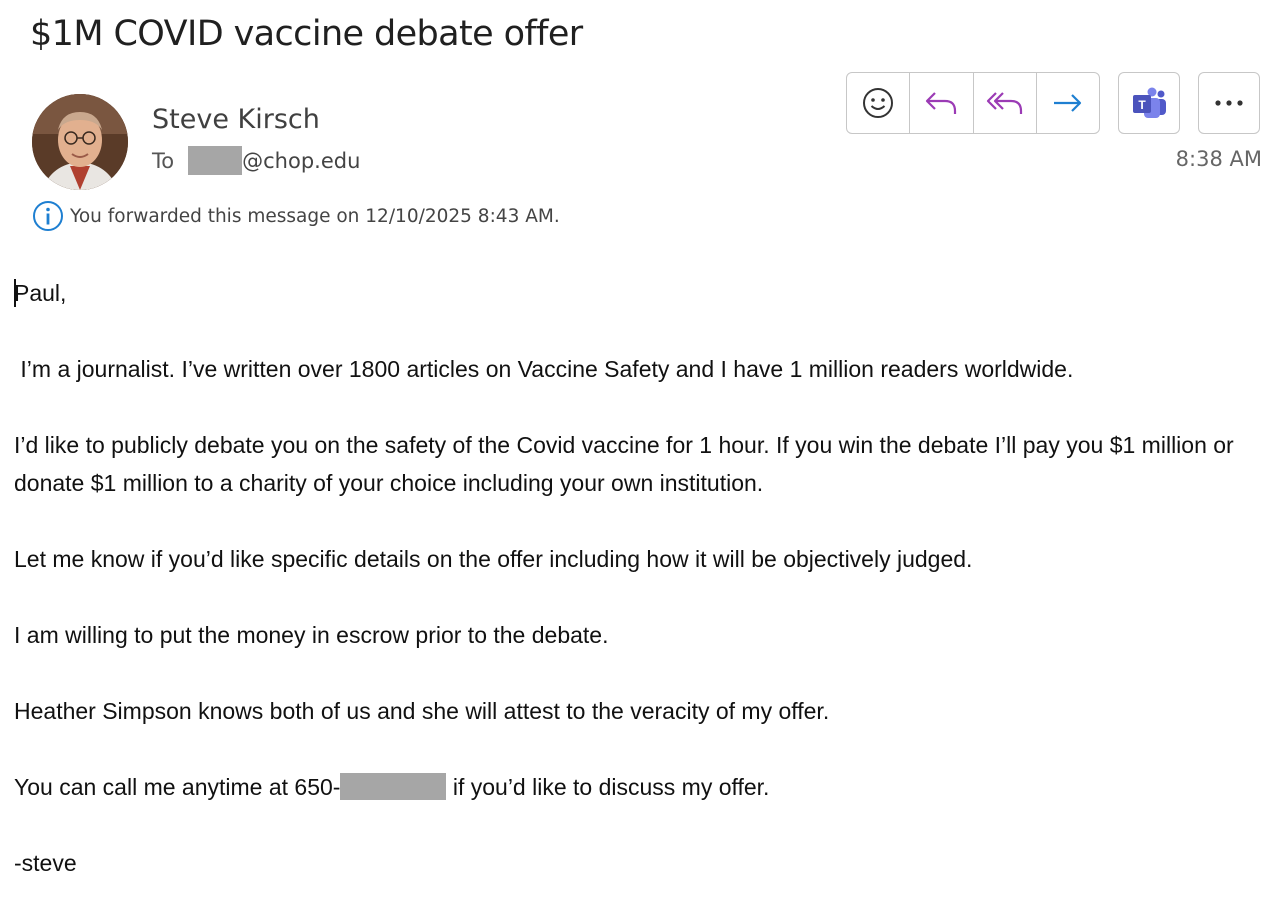  What do you see at coordinates (48, 216) in the screenshot?
I see `info-icon` at bounding box center [48, 216].